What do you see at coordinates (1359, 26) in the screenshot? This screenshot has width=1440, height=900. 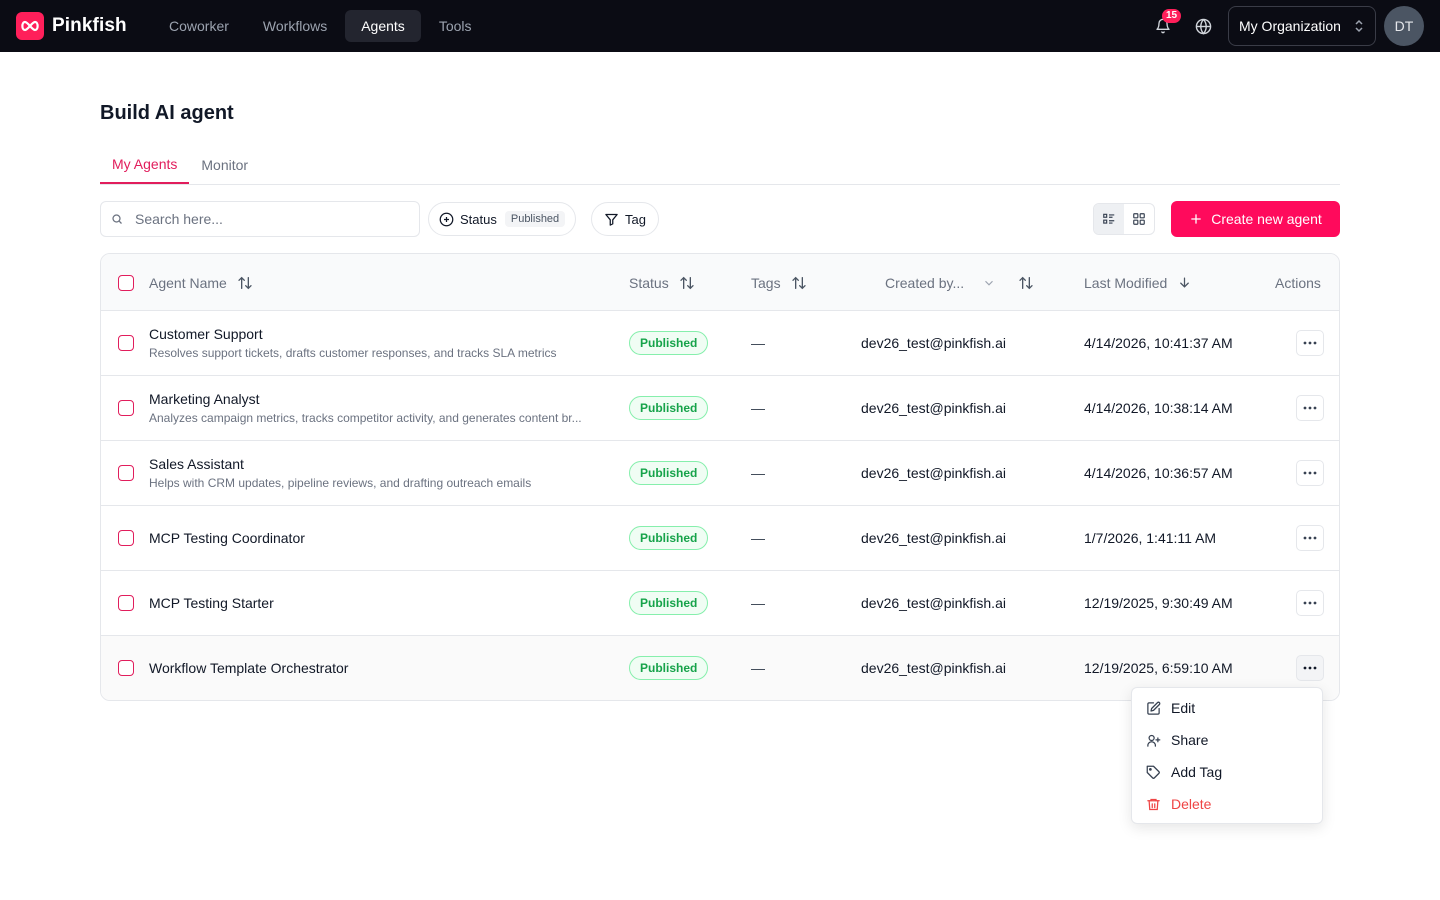 I see `chevron-up-down-icon` at bounding box center [1359, 26].